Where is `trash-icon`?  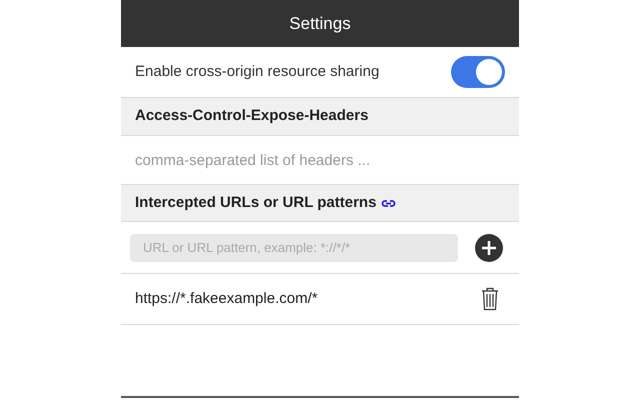
trash-icon is located at coordinates (490, 299).